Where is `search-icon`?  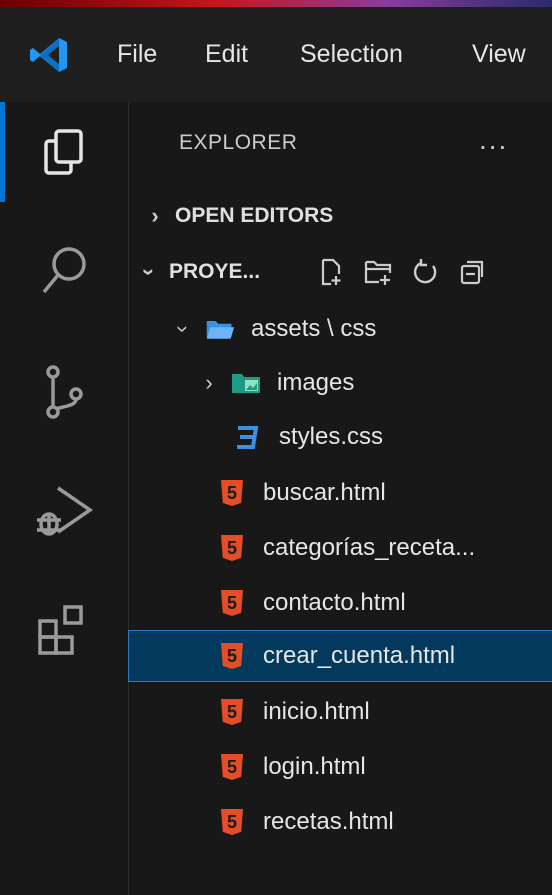
search-icon is located at coordinates (64, 270).